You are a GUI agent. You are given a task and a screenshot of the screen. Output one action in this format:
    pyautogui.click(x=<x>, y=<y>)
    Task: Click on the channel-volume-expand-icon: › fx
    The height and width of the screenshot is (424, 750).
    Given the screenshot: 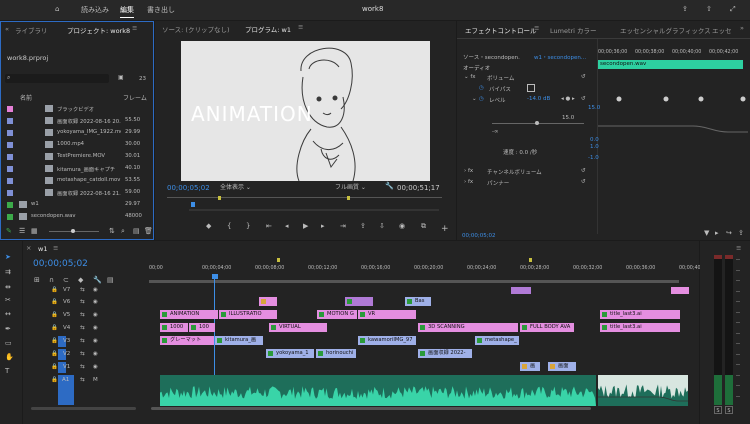 What is the action you would take?
    pyautogui.click(x=468, y=171)
    